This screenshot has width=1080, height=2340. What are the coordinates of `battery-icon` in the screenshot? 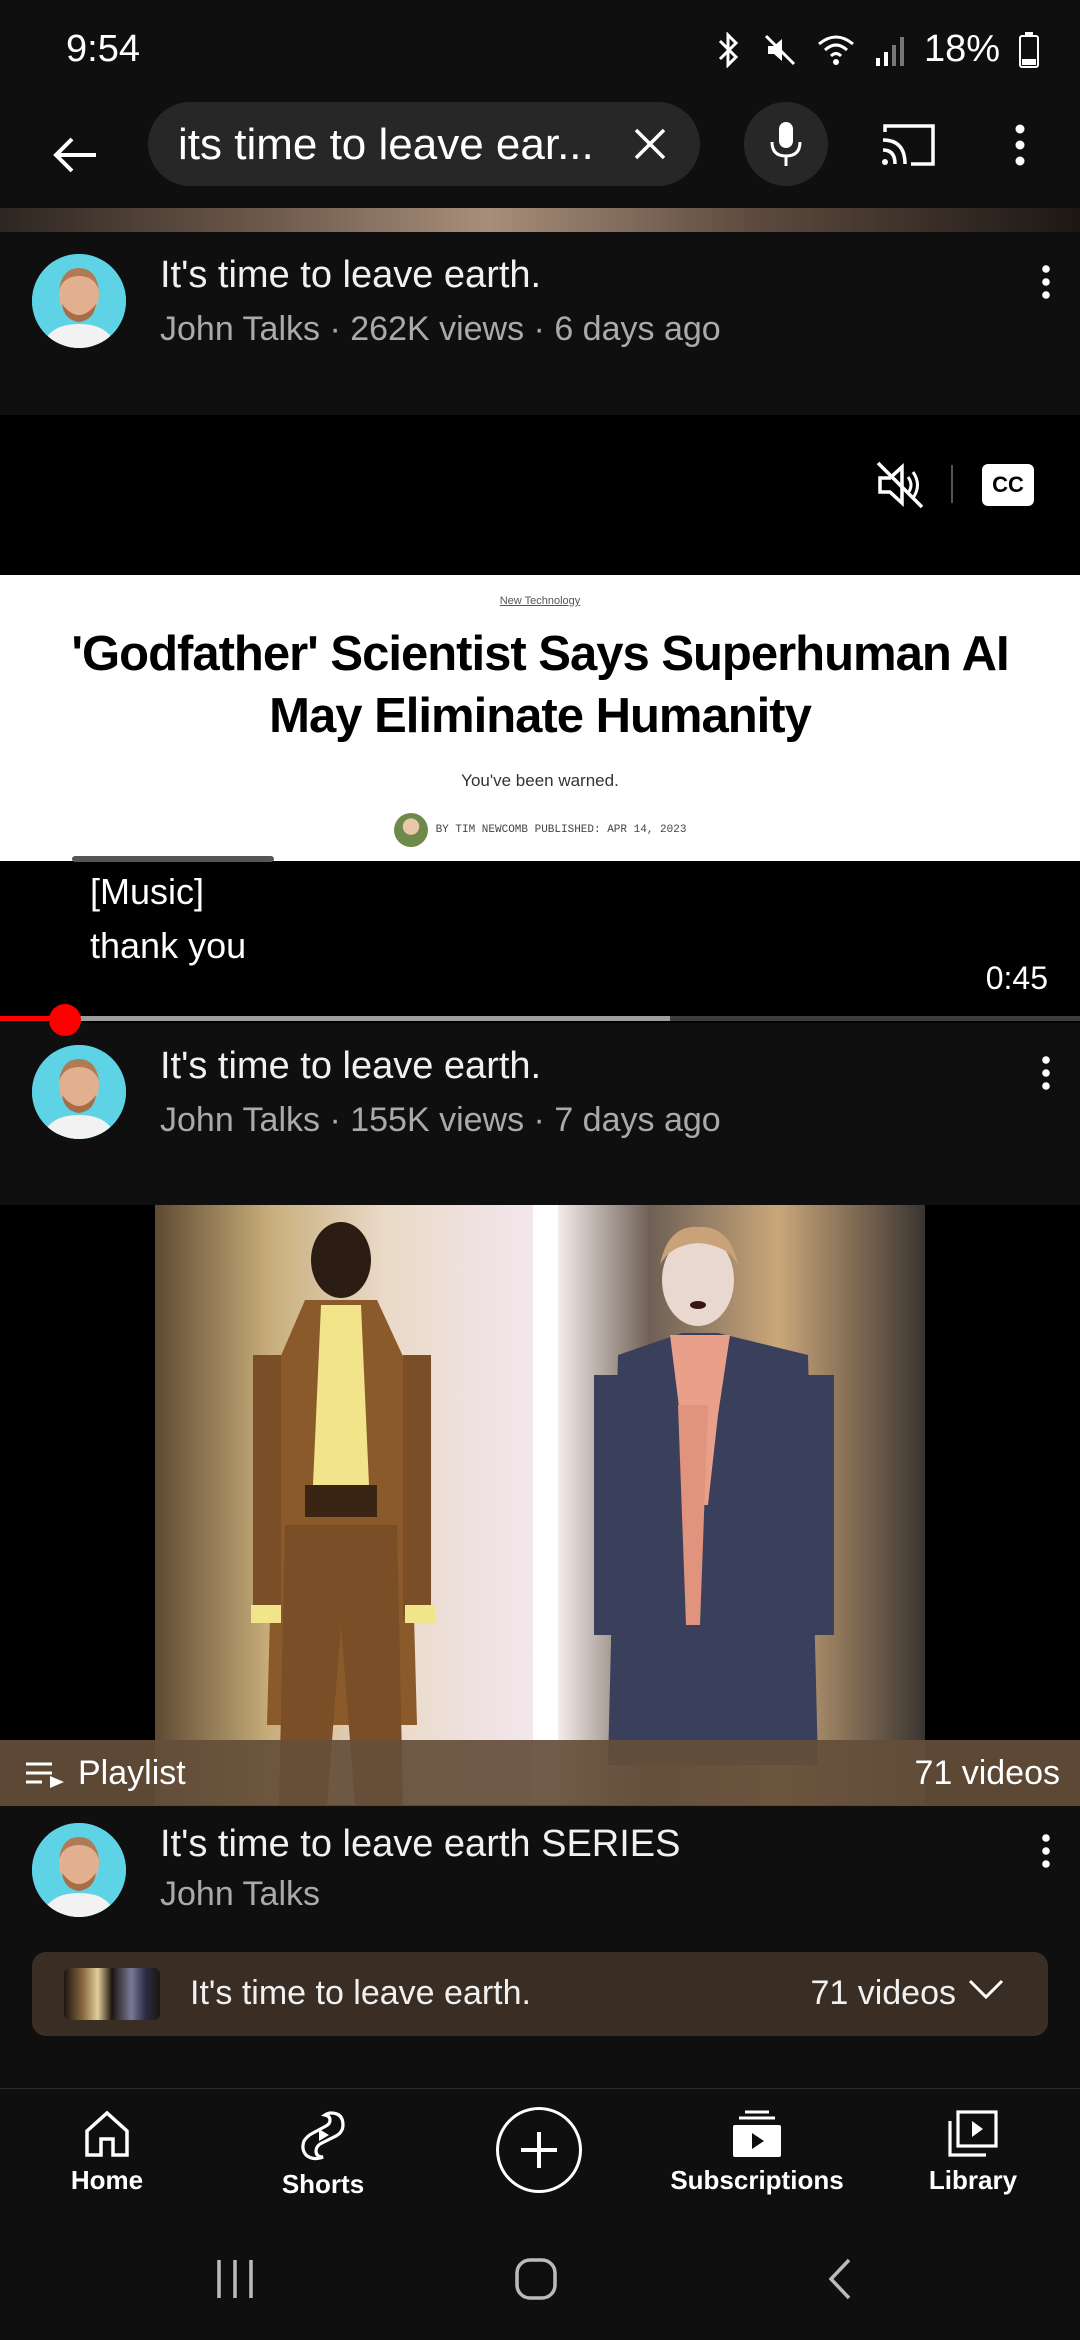 It's located at (1029, 49).